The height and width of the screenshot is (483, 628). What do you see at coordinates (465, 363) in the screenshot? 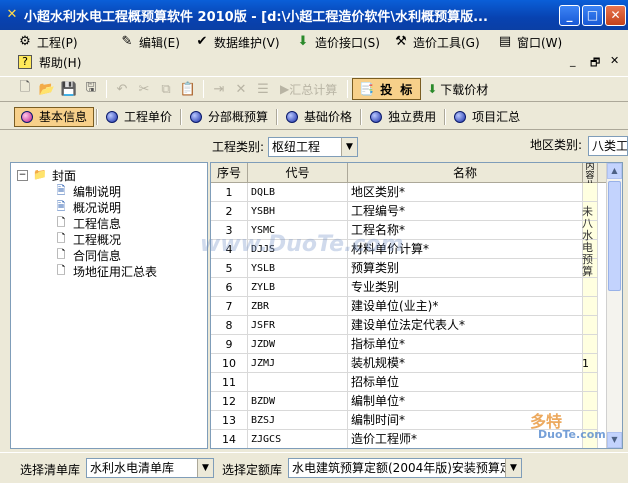
I see `row-name: 装机规模*` at bounding box center [465, 363].